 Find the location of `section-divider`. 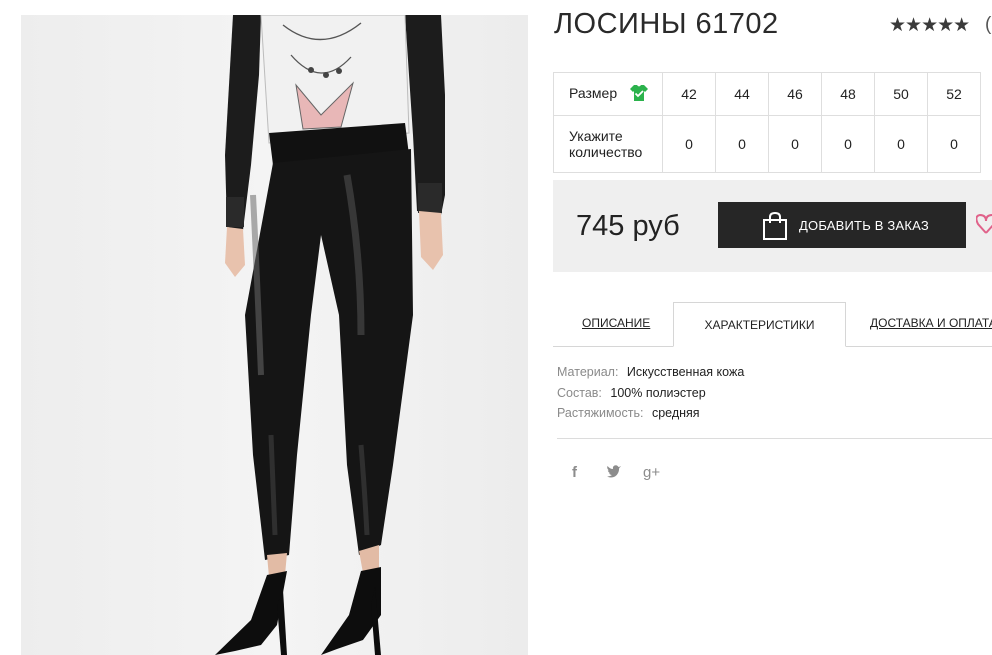

section-divider is located at coordinates (774, 438).